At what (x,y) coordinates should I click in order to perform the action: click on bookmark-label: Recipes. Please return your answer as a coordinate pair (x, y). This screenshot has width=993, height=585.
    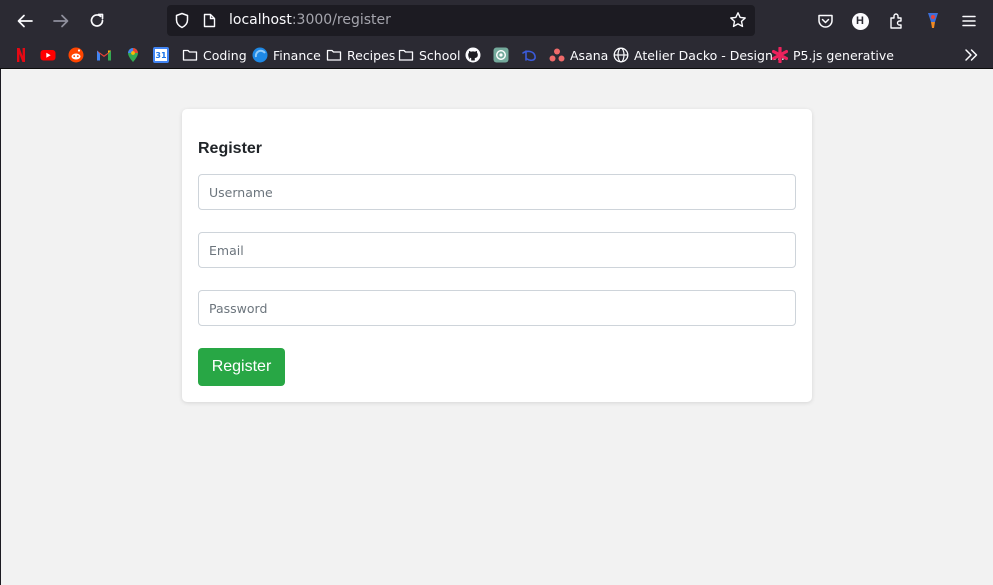
    Looking at the image, I should click on (371, 55).